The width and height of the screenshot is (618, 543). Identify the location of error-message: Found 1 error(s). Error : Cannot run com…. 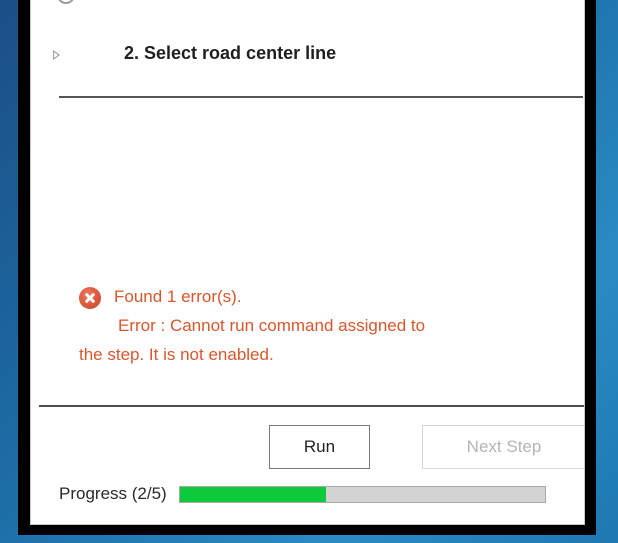
(319, 325).